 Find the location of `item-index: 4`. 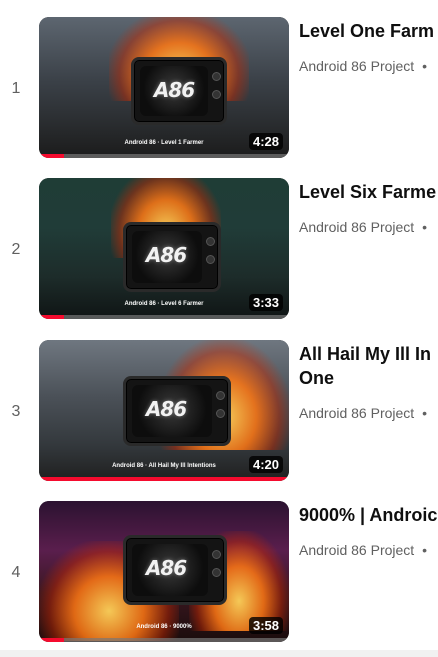

item-index: 4 is located at coordinates (16, 572).